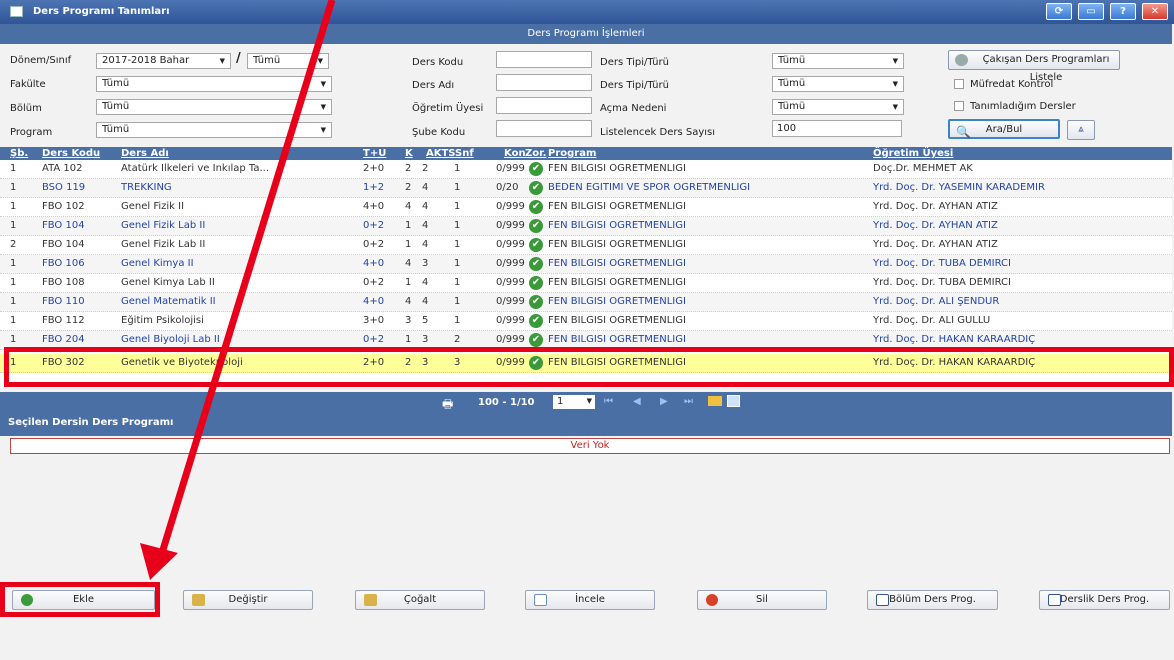 Image resolution: width=1174 pixels, height=660 pixels. I want to click on arrow-line, so click(247, 277).